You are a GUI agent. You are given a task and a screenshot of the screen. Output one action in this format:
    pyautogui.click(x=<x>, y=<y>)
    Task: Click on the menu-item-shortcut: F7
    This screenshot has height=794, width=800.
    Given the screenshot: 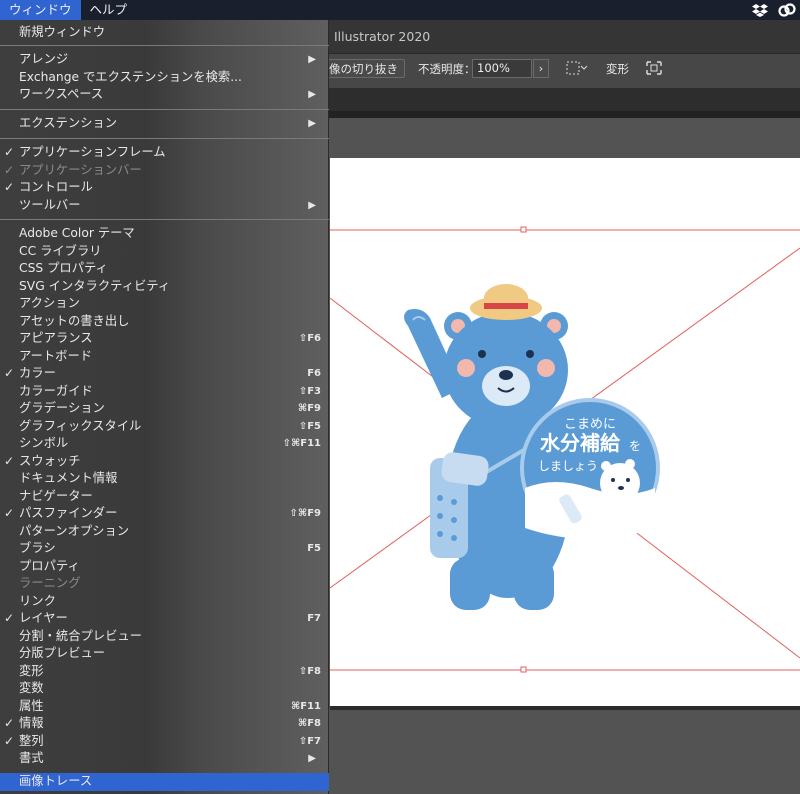 What is the action you would take?
    pyautogui.click(x=314, y=618)
    